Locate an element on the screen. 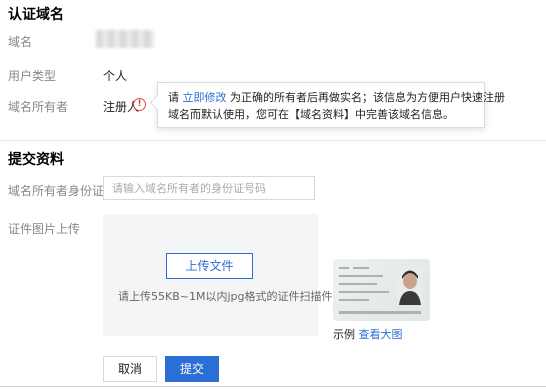 The image size is (546, 389). example-label: 示例 is located at coordinates (344, 334).